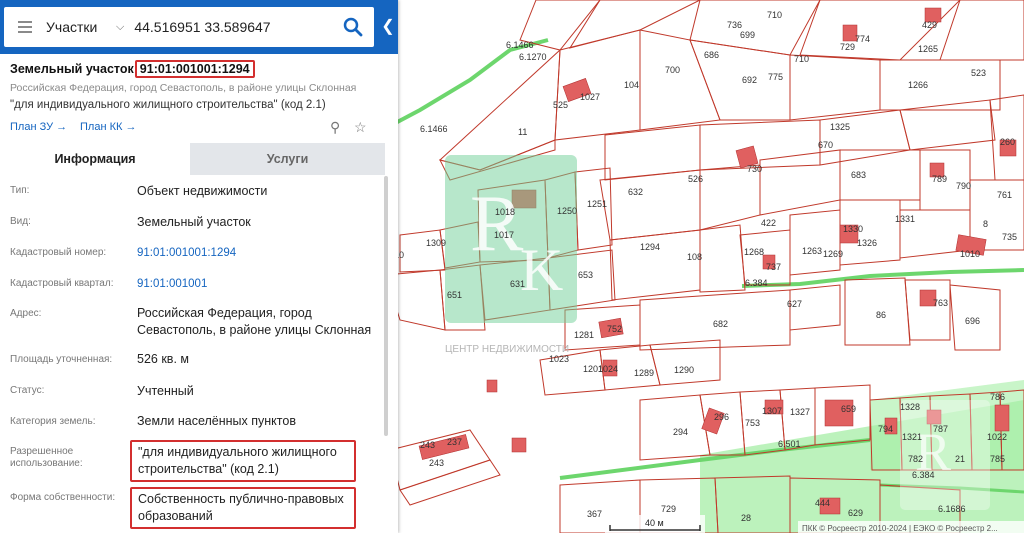  I want to click on row-label: Статус:, so click(27, 390).